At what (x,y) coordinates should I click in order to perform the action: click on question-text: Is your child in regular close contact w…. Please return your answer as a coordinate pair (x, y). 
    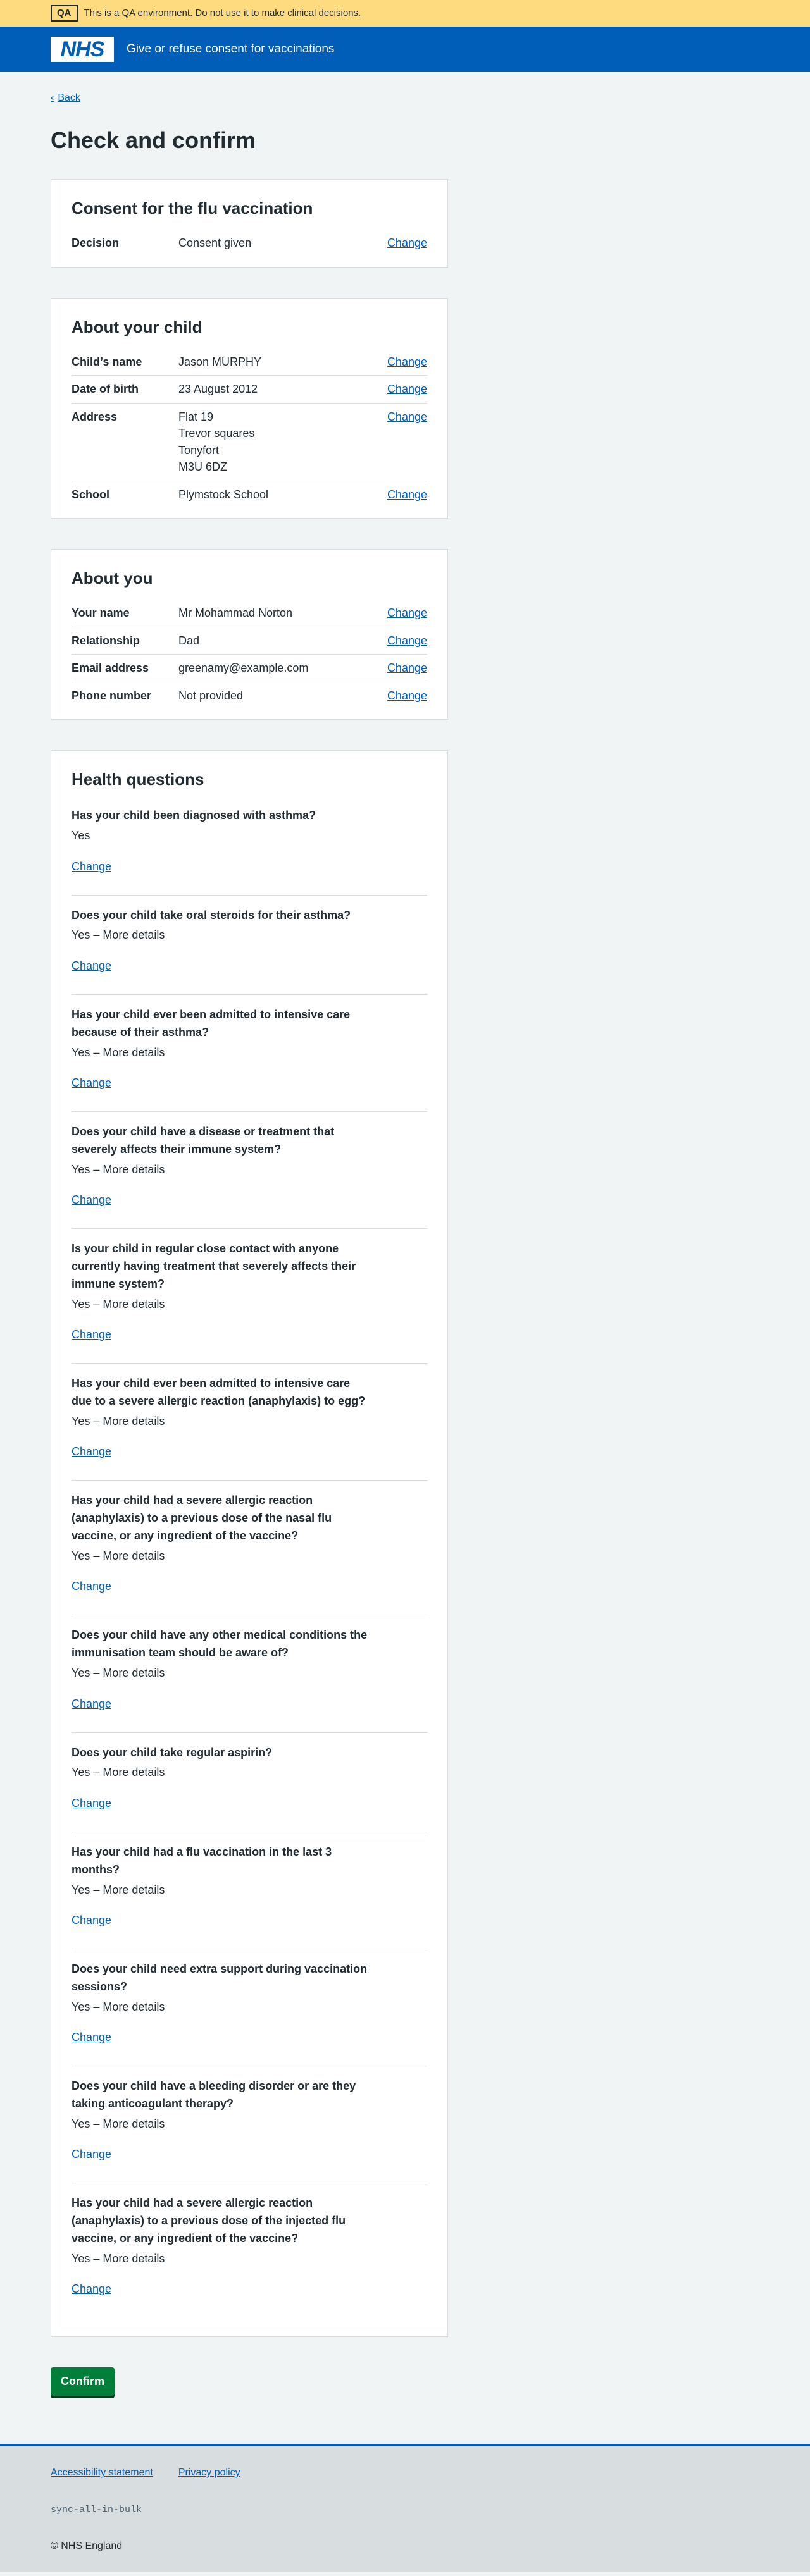
    Looking at the image, I should click on (214, 1266).